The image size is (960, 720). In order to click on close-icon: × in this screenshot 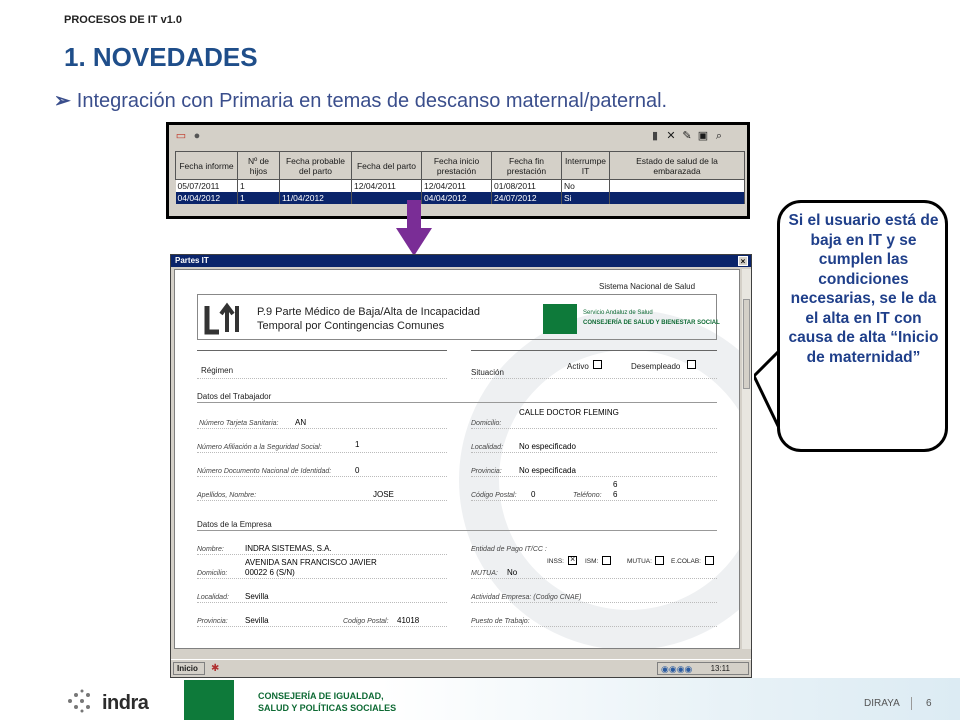, I will do `click(743, 261)`.